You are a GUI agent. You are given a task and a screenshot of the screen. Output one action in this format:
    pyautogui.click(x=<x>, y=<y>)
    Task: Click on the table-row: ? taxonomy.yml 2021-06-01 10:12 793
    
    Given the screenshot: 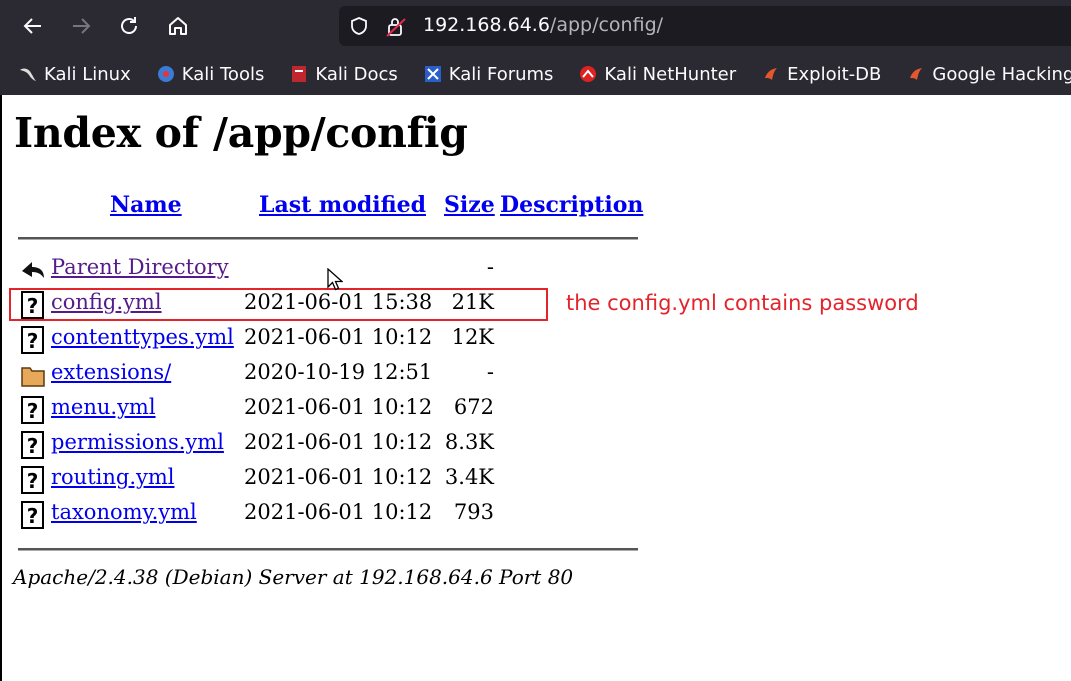 What is the action you would take?
    pyautogui.click(x=328, y=515)
    